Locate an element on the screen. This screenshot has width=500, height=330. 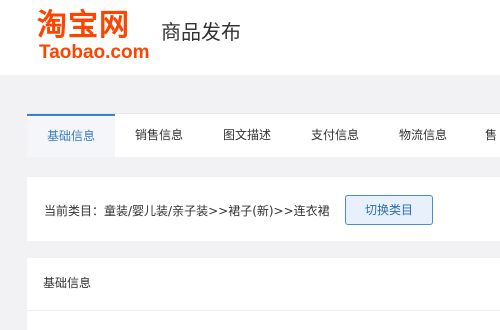
page-title: 商品发布 is located at coordinates (201, 32).